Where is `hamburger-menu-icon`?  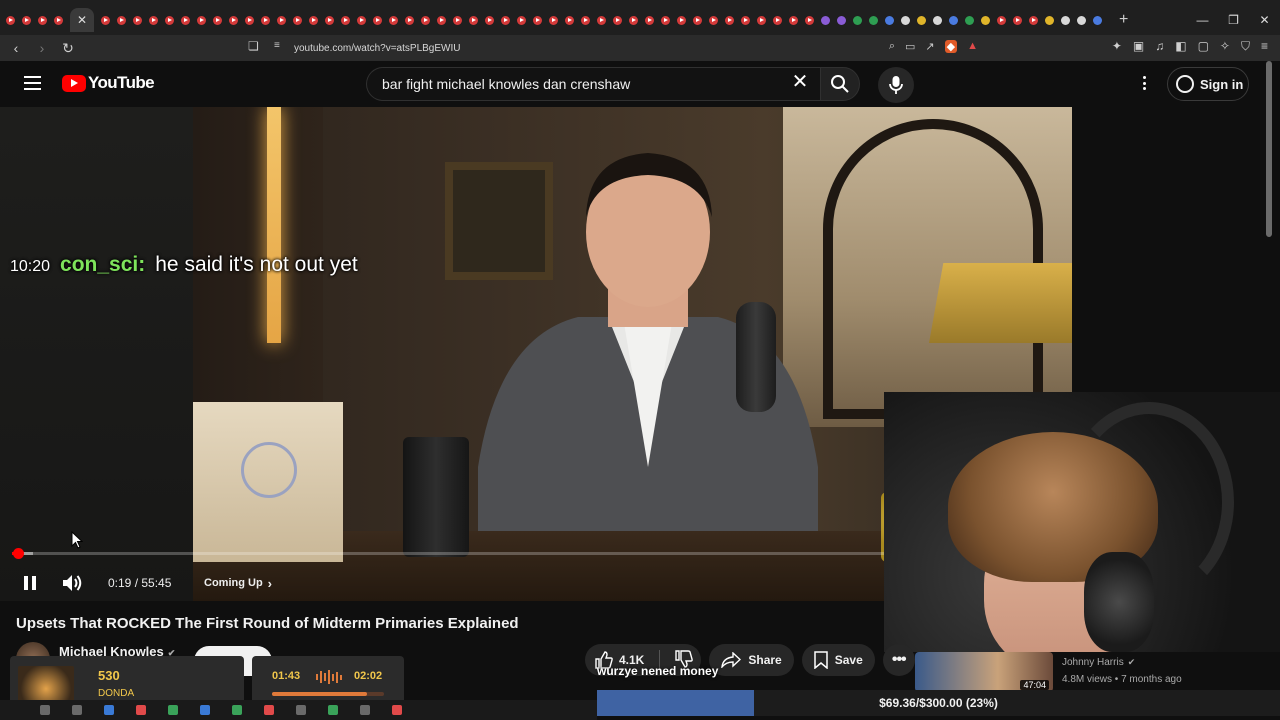
hamburger-menu-icon is located at coordinates (32, 83).